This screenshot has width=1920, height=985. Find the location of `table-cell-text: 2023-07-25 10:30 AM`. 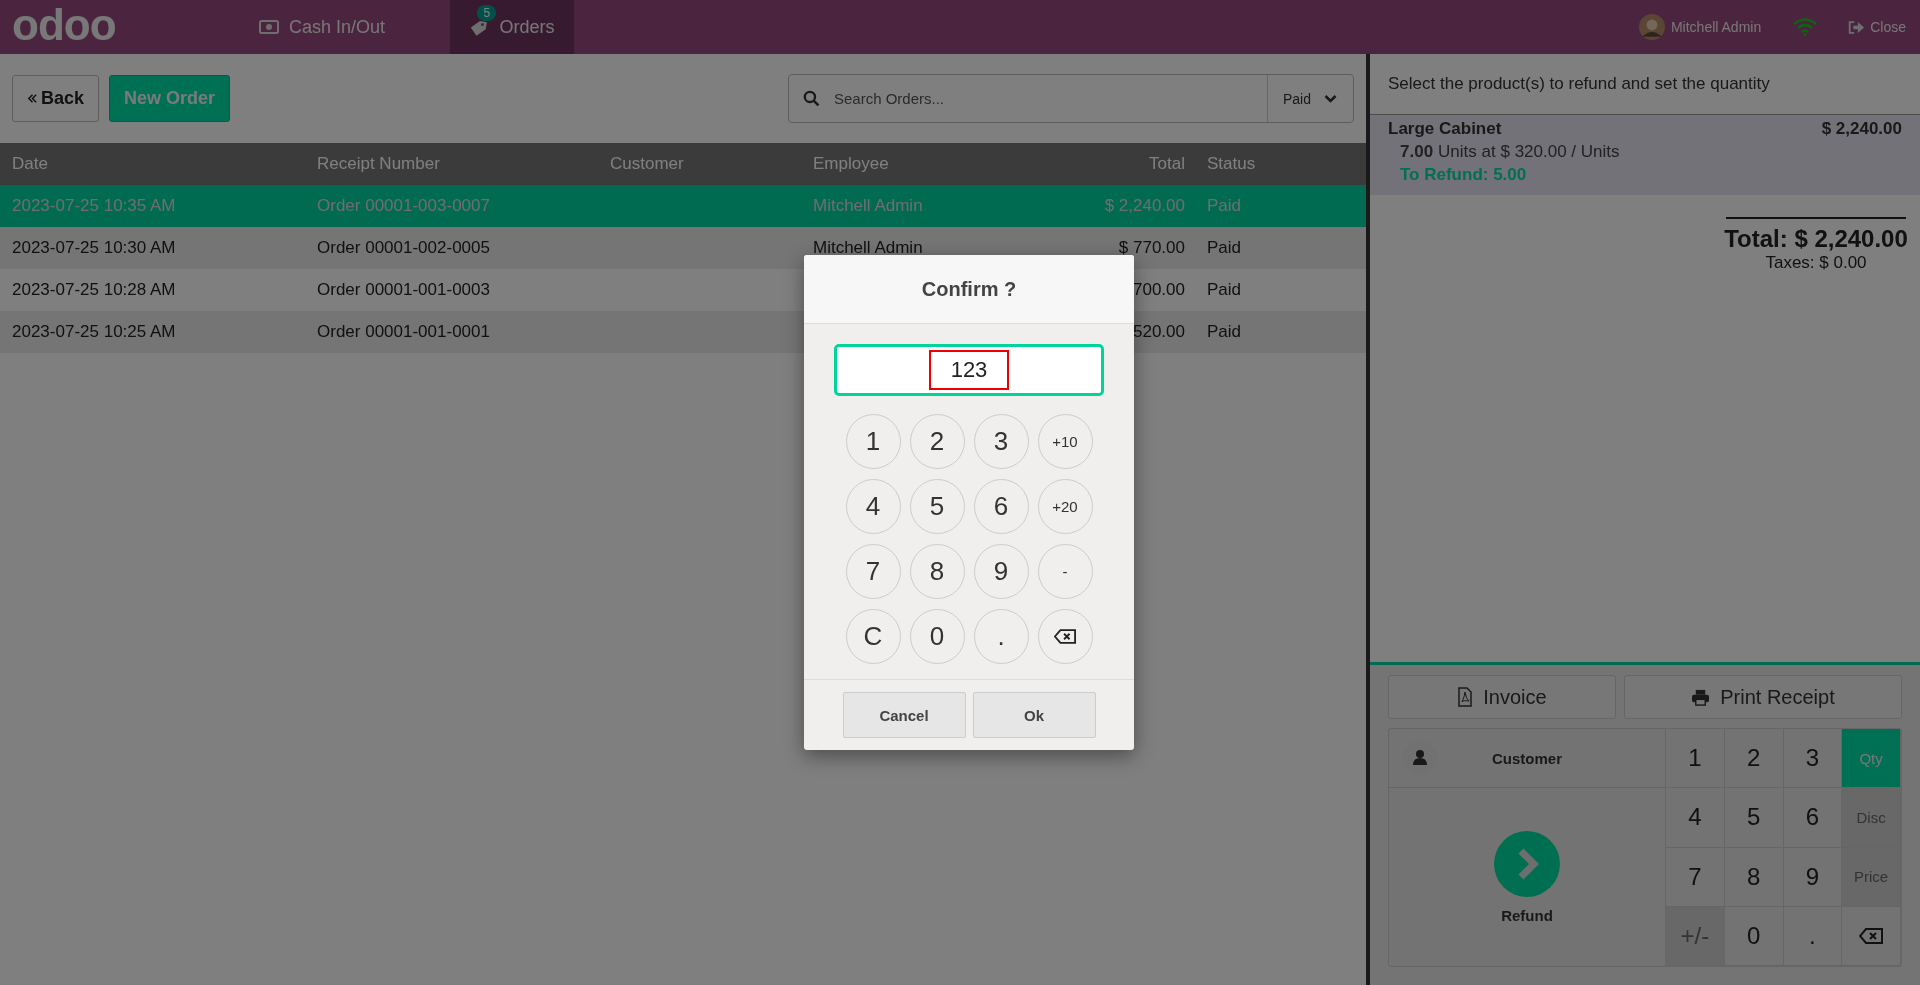

table-cell-text: 2023-07-25 10:30 AM is located at coordinates (94, 248).